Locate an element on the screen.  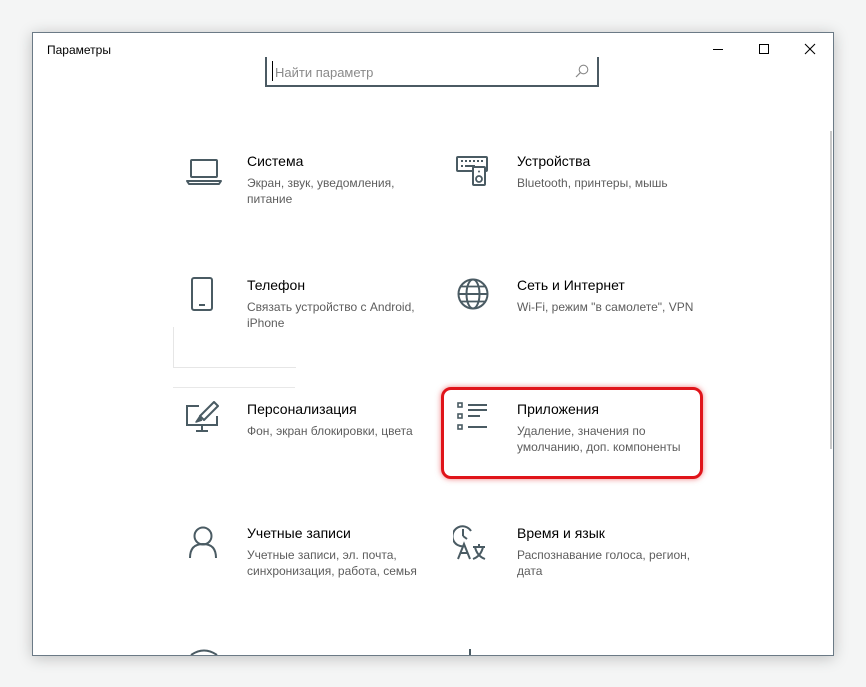
tile-personalization-title: Персонализация is located at coordinates (302, 409).